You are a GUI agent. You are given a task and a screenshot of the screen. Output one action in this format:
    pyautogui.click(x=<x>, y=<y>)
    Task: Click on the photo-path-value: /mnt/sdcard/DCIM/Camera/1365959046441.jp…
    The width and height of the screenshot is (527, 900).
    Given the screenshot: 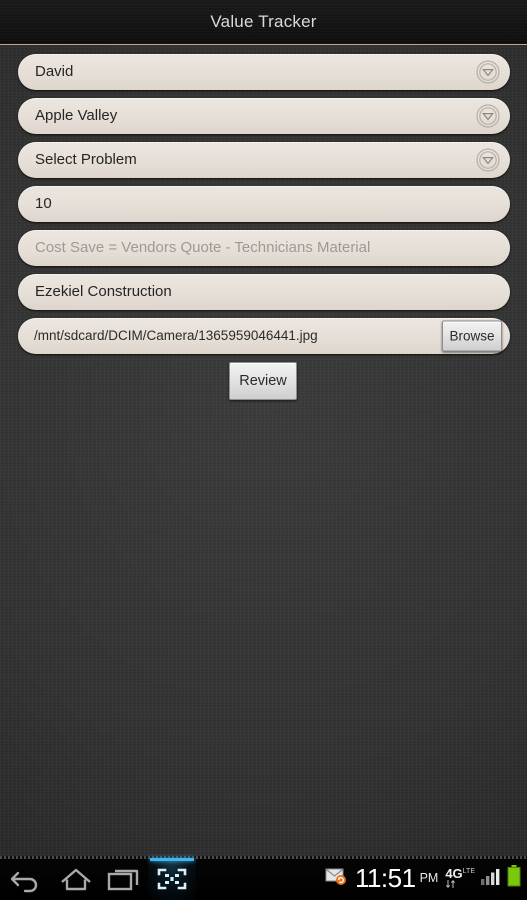 What is the action you would take?
    pyautogui.click(x=176, y=335)
    